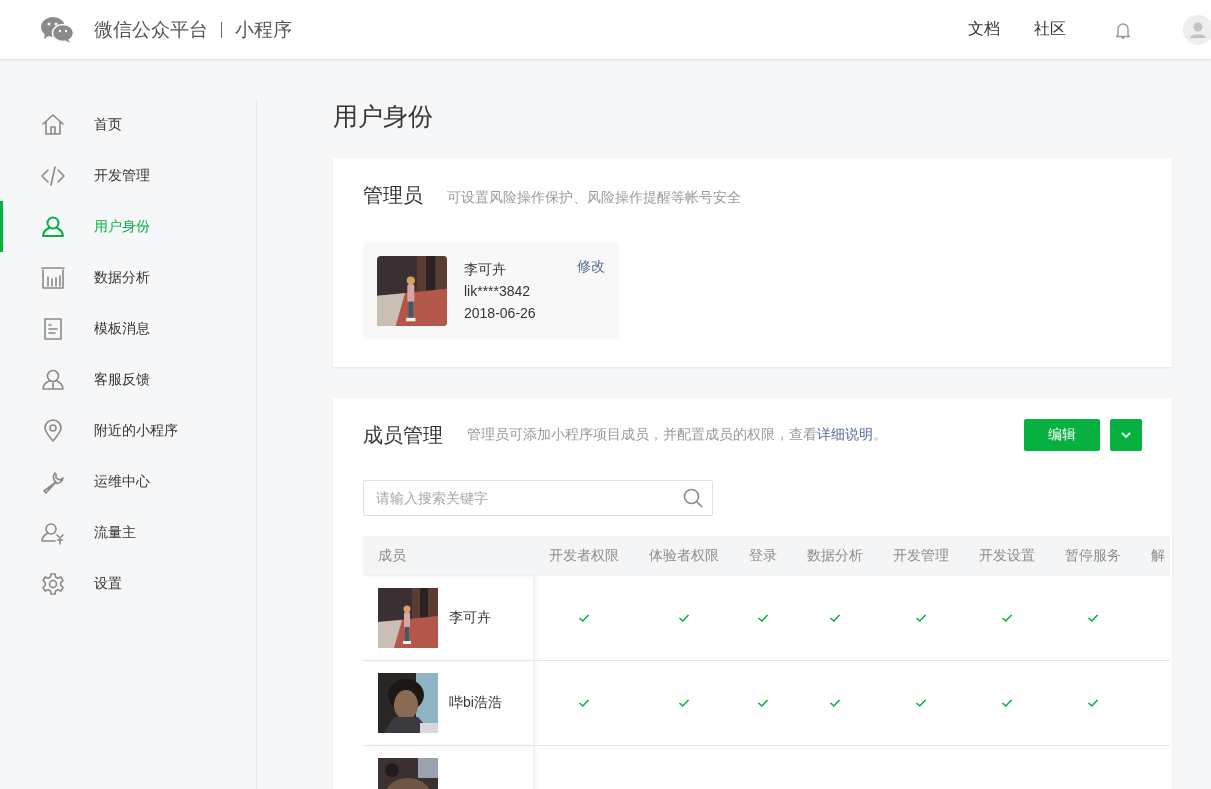  I want to click on bar-chart-icon, so click(53, 277).